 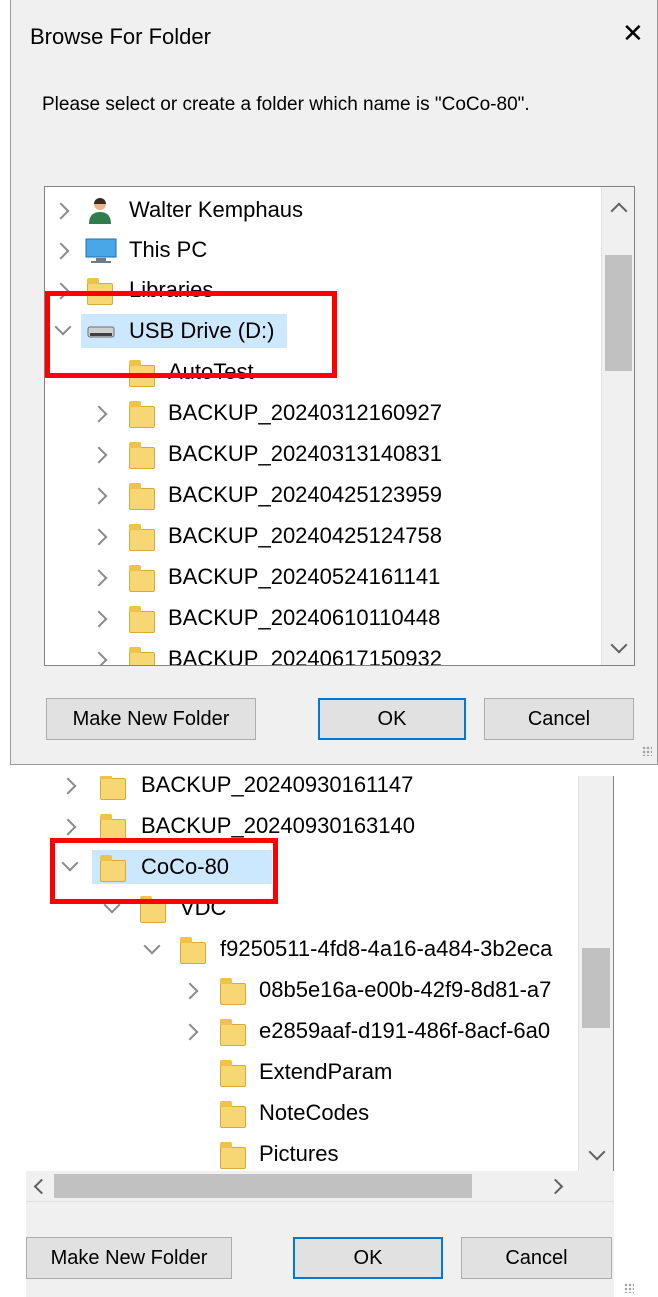 I want to click on tree-item-folder: 08b5e16a-e00b-42f9-8d81-a7, so click(x=302, y=990).